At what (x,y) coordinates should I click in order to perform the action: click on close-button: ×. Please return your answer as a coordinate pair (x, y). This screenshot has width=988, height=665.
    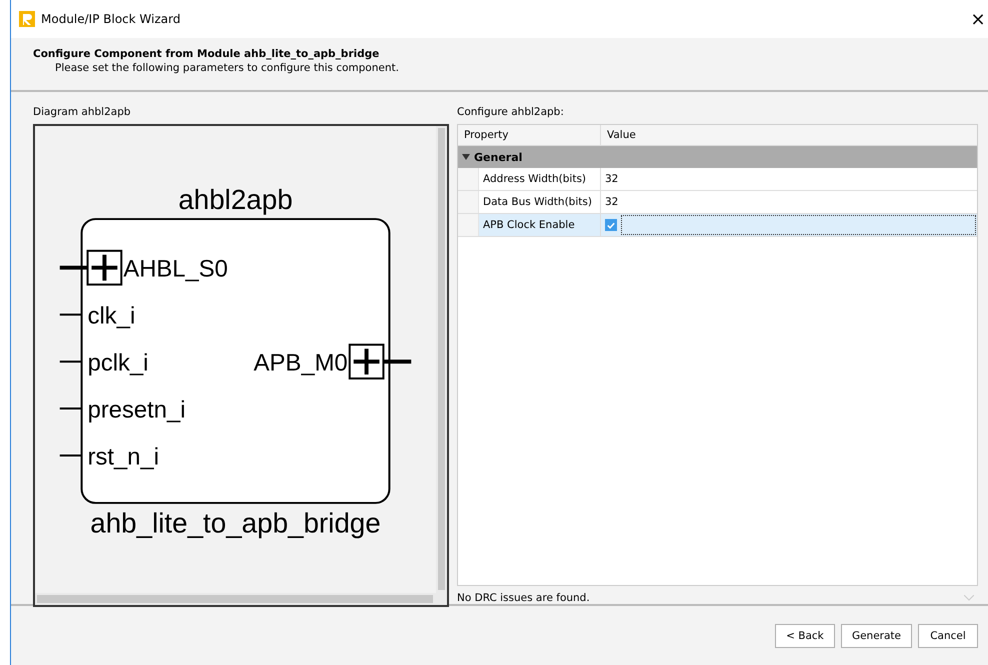
    Looking at the image, I should click on (978, 19).